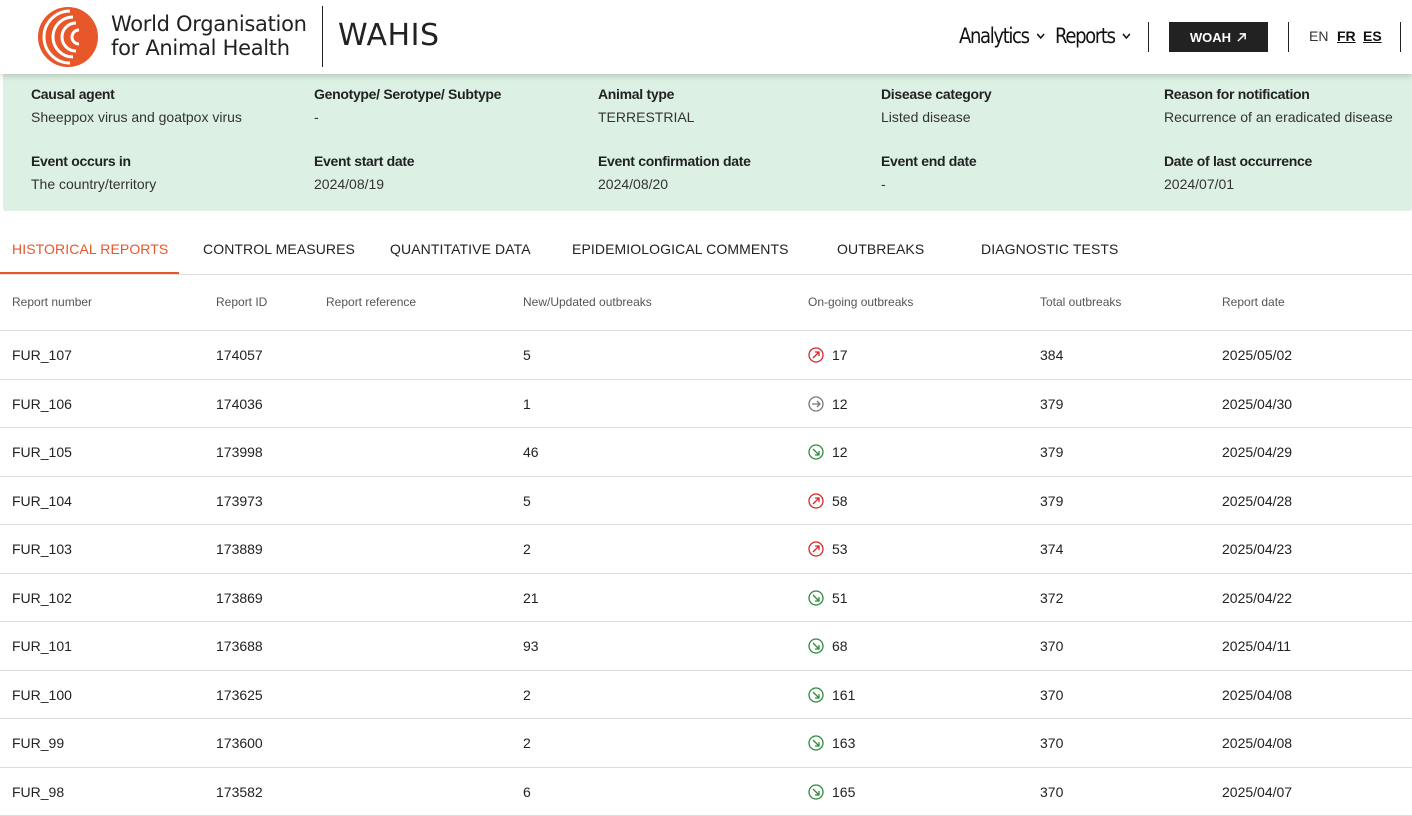 The height and width of the screenshot is (816, 1412). I want to click on report-date-cell: 2025/04/07, so click(1257, 792).